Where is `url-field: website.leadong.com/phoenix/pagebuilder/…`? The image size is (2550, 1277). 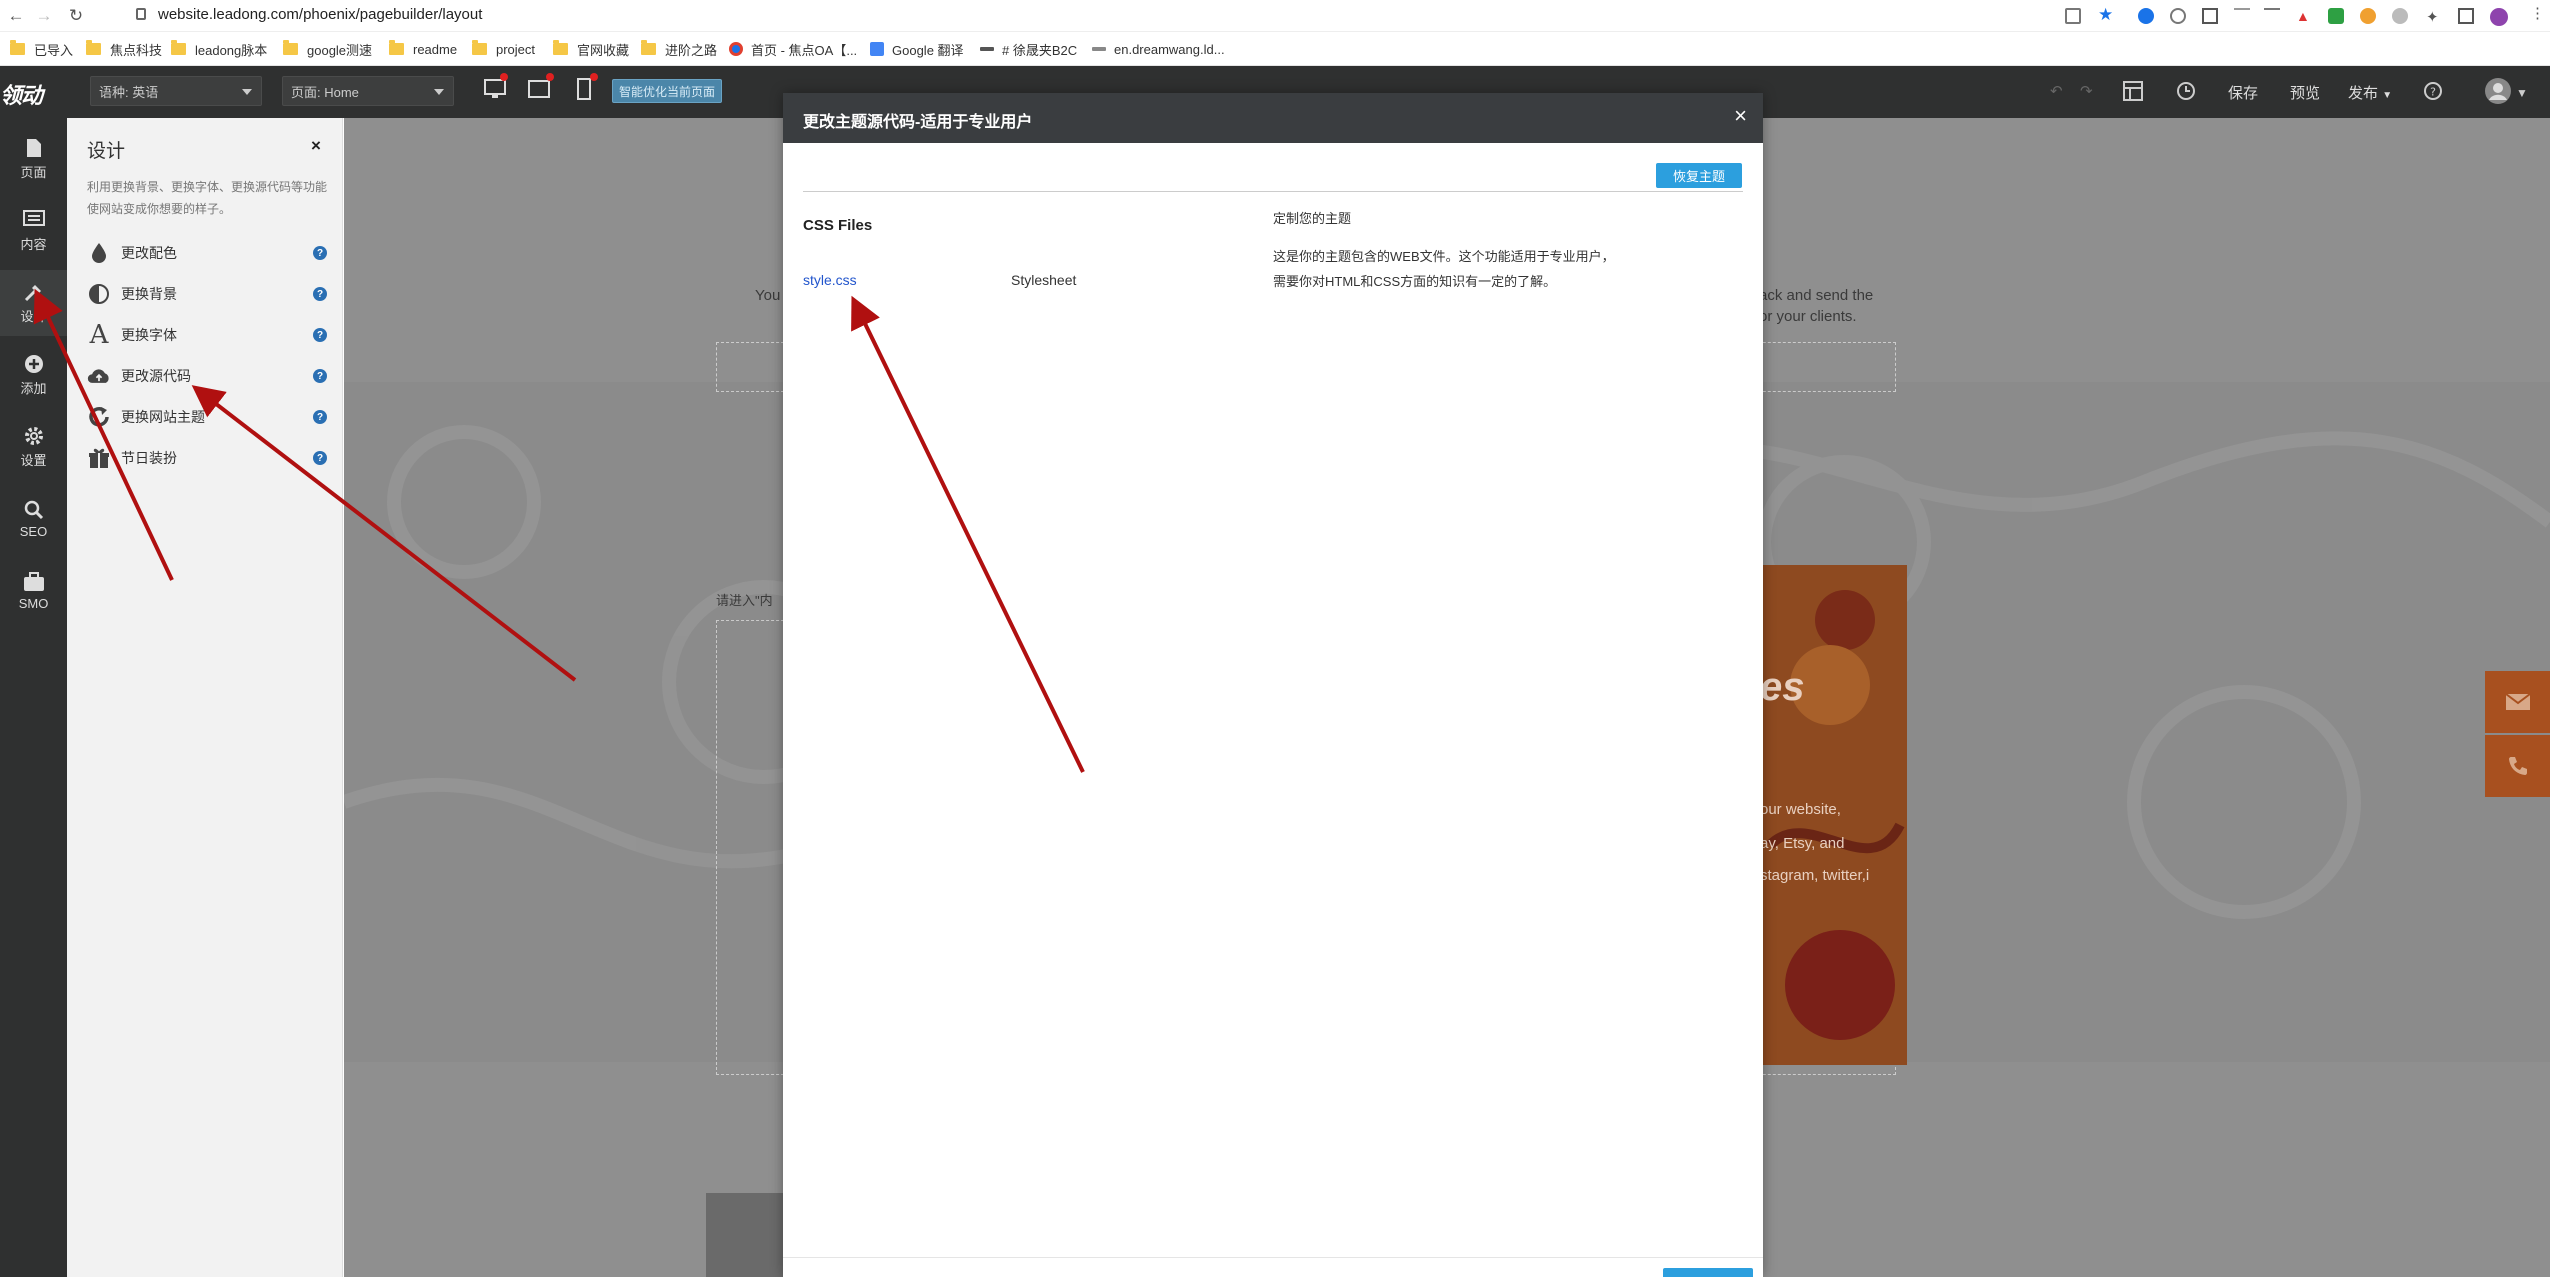 url-field: website.leadong.com/phoenix/pagebuilder/… is located at coordinates (309, 14).